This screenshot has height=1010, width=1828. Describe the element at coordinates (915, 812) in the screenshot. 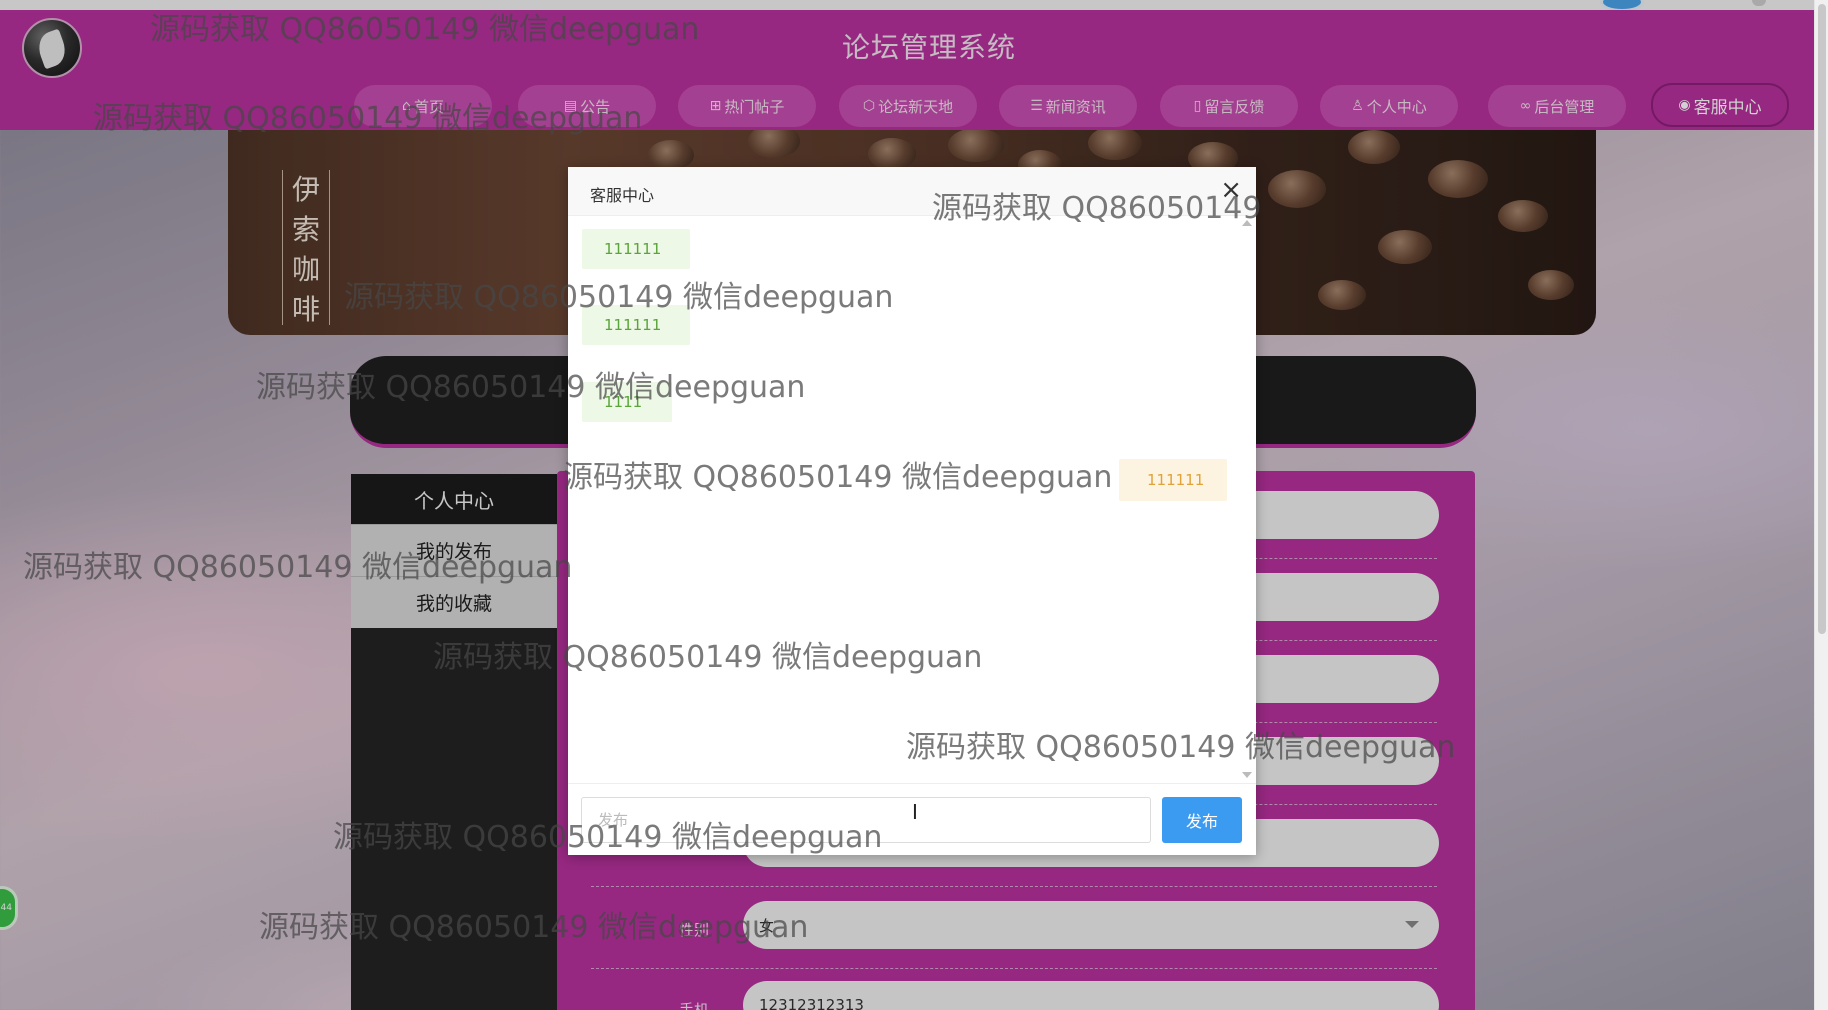

I see `text-cursor-icon: I` at that location.